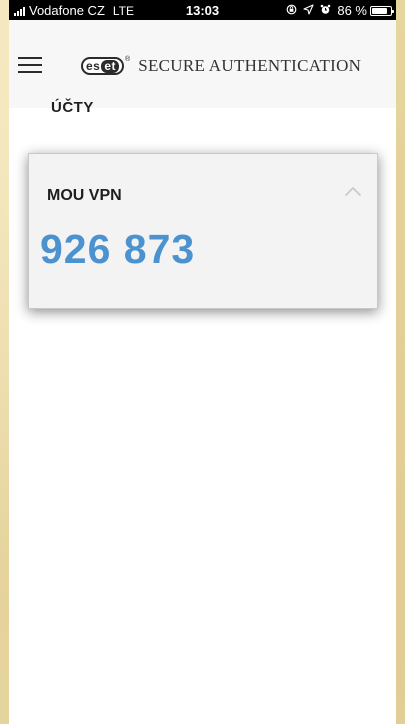  I want to click on screen-rotation-lock-icon, so click(291, 11).